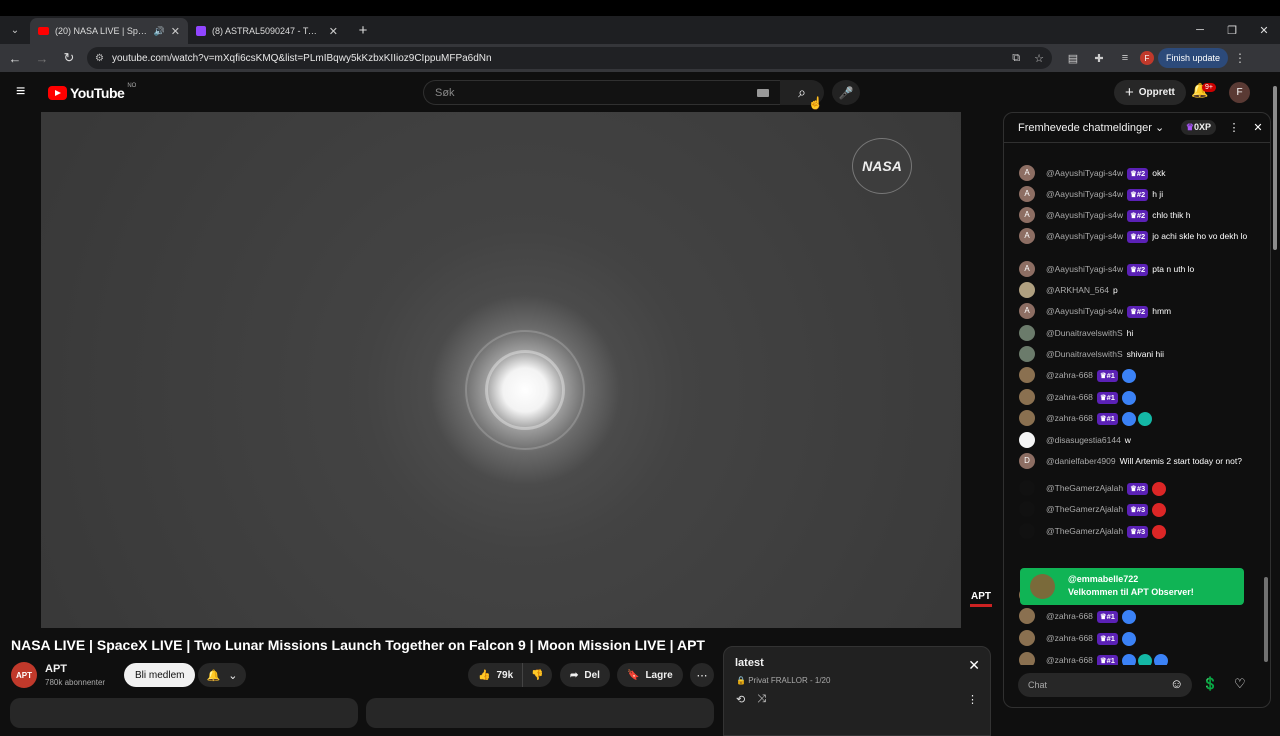 This screenshot has width=1280, height=736. I want to click on browser-menu-icon: ⋮, so click(1240, 58).